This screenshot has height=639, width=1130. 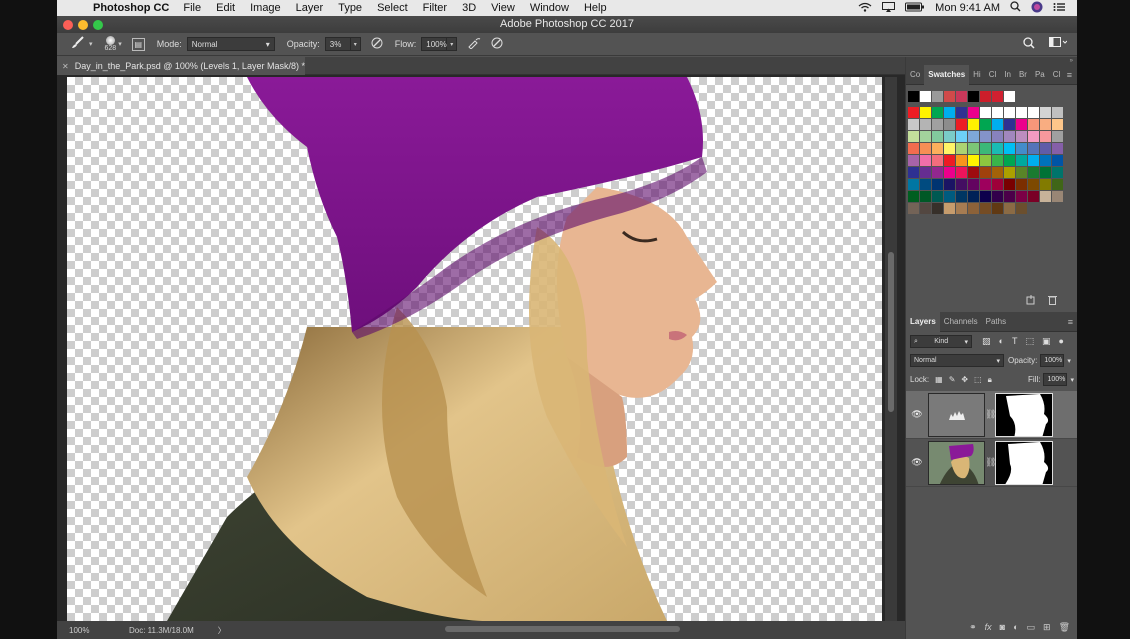 I want to click on blend-mode-select: Normal ▾, so click(x=957, y=360).